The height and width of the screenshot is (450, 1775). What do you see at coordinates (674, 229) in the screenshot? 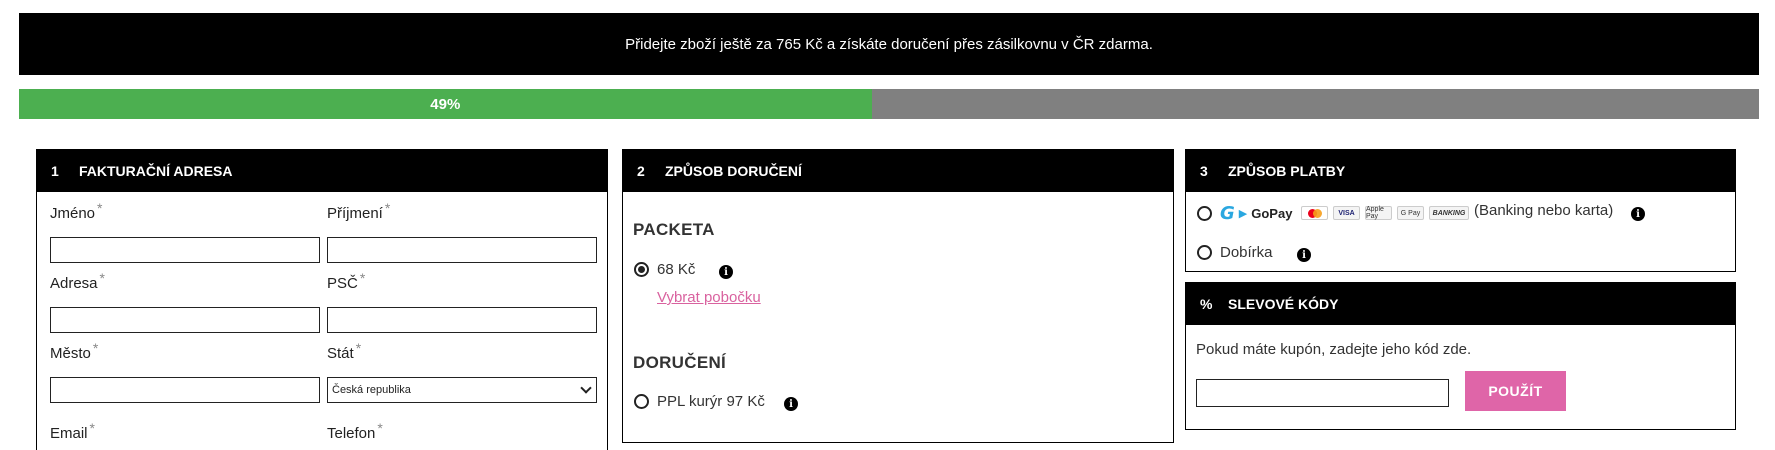
I see `packeta-heading: PACKETA` at bounding box center [674, 229].